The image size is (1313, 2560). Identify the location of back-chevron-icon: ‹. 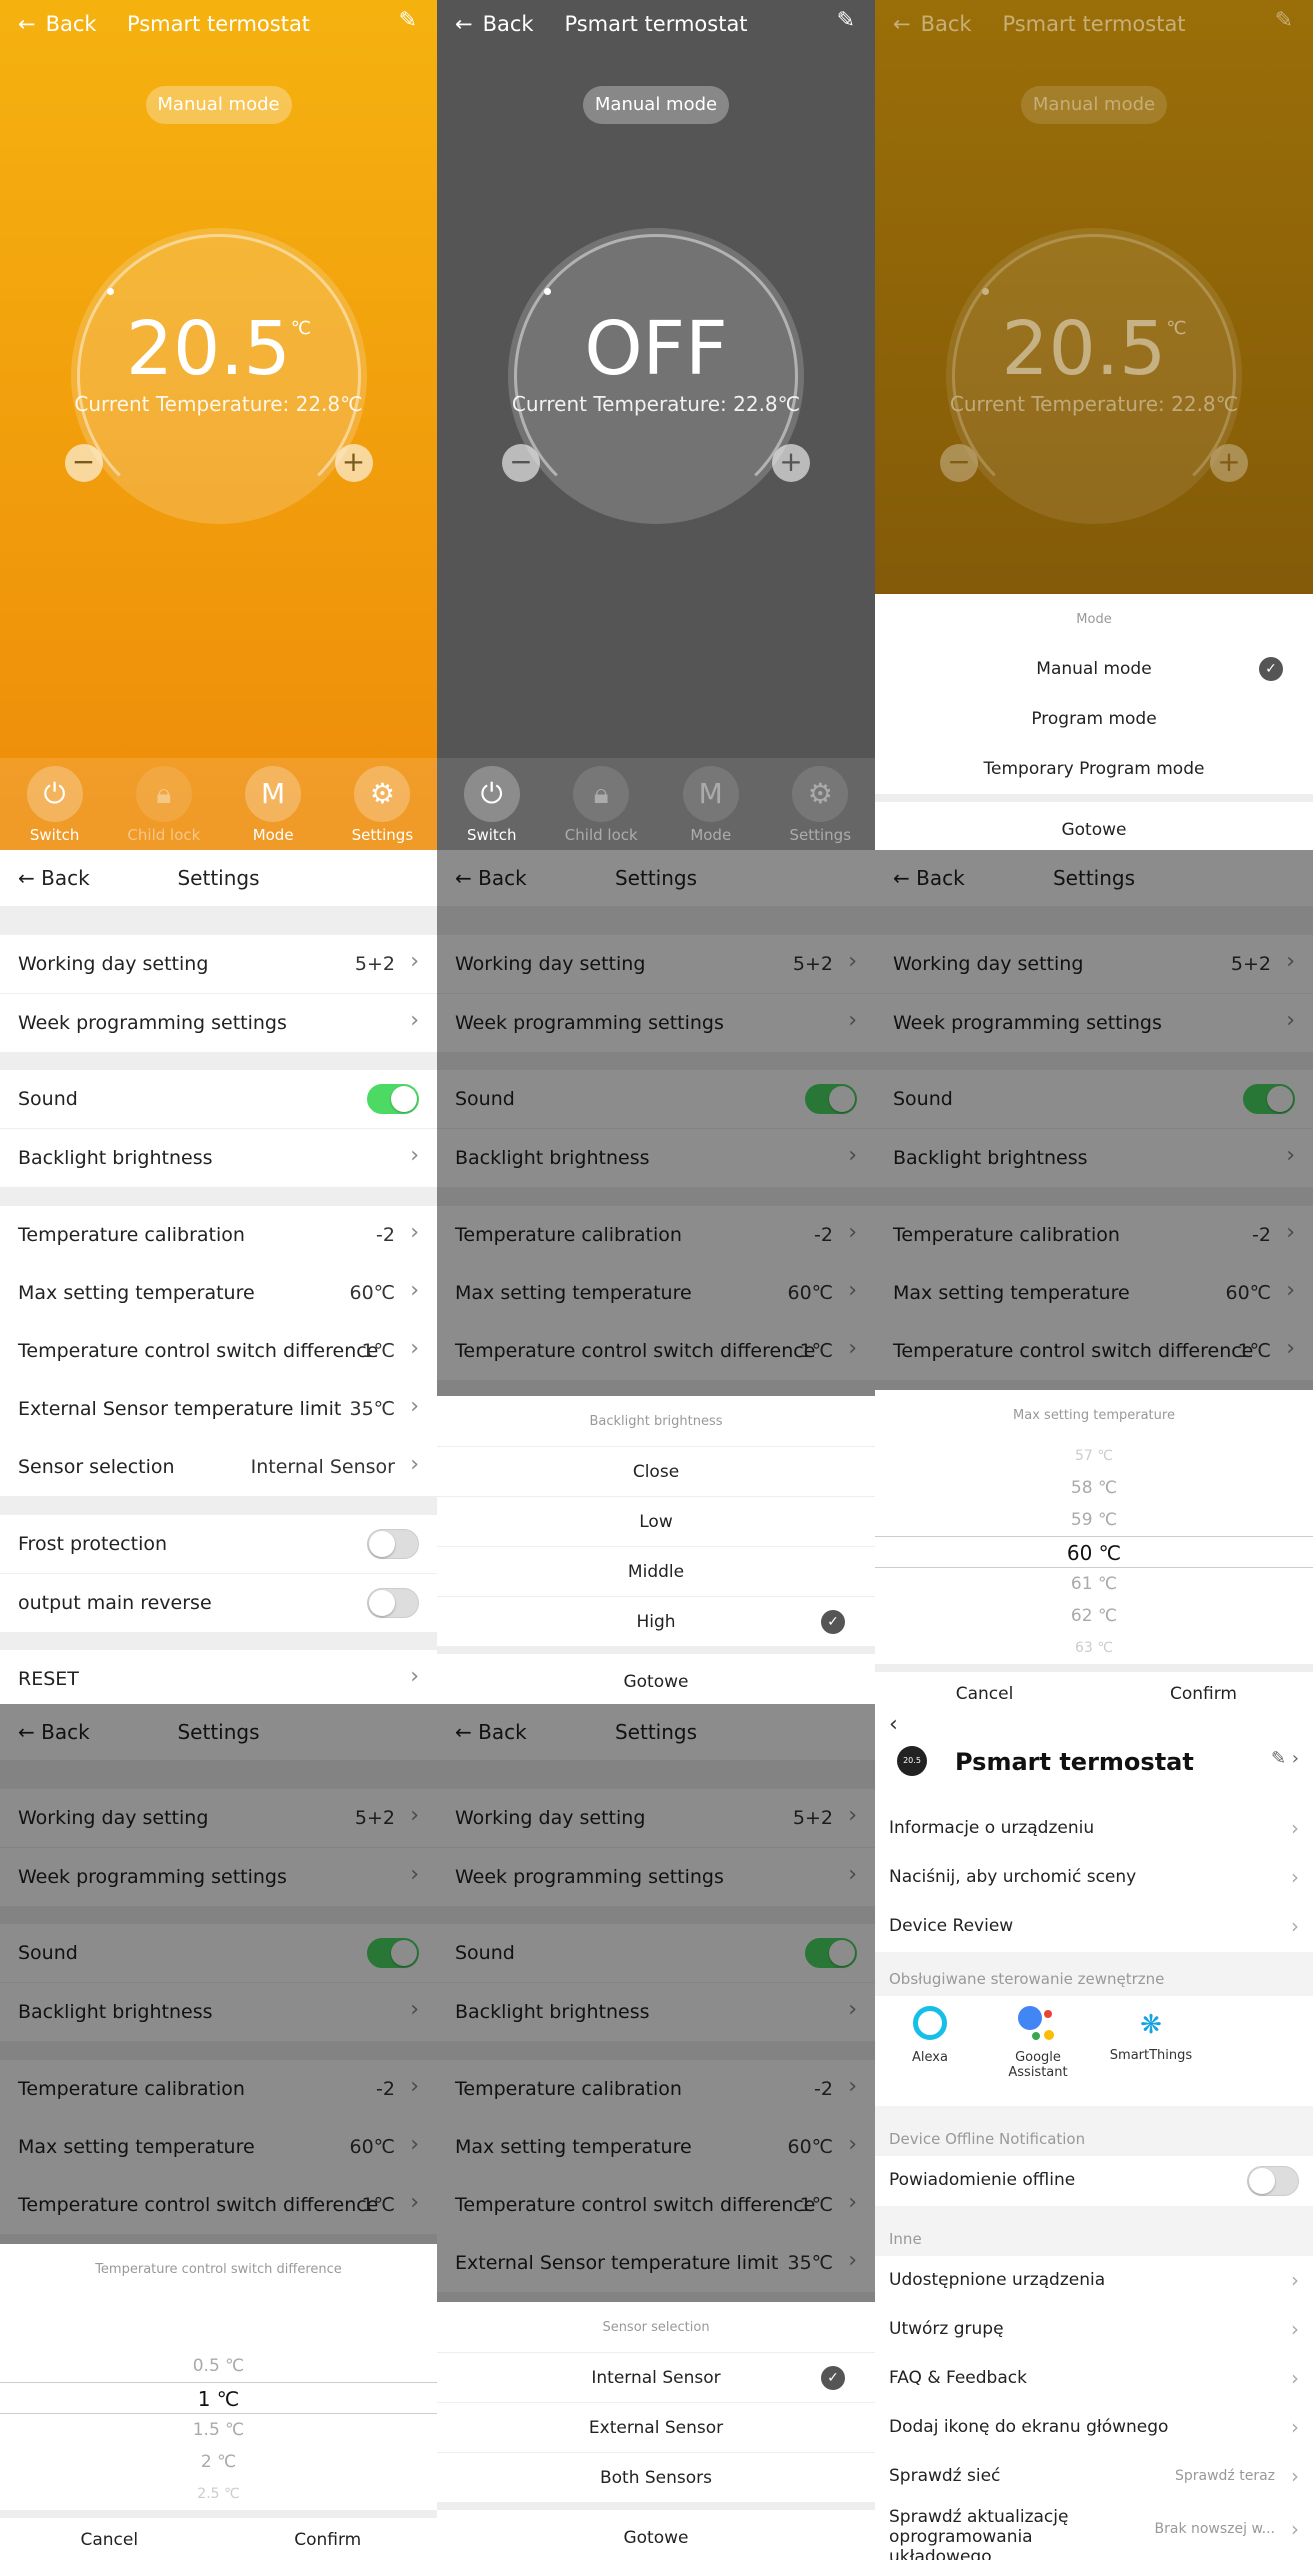
(893, 1724).